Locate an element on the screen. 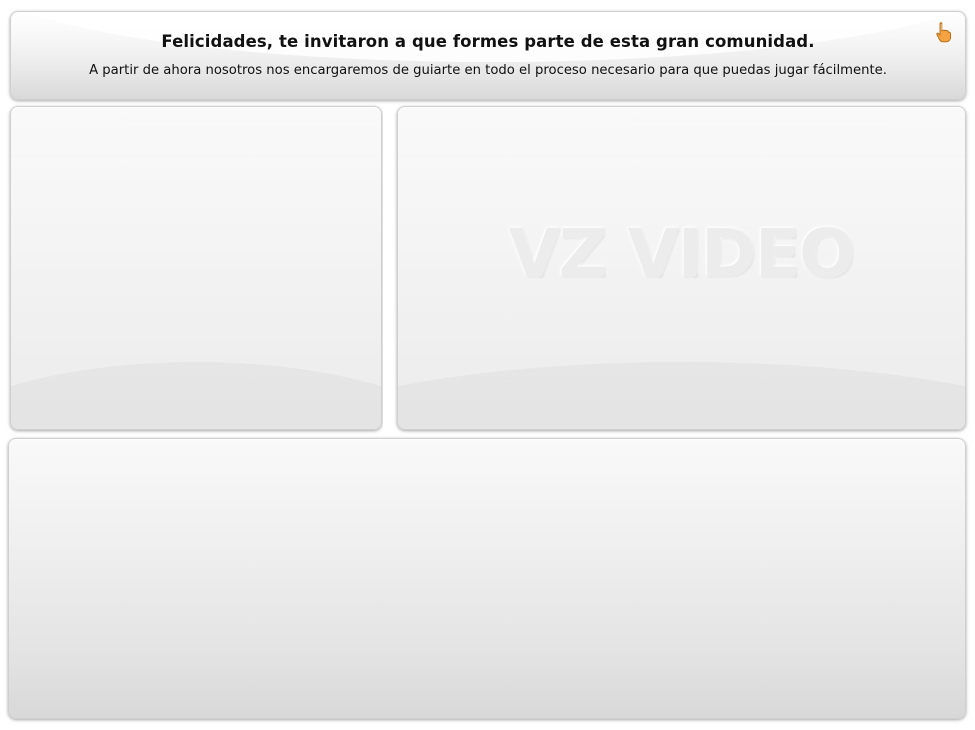 The height and width of the screenshot is (730, 975). pointing-hand-icon is located at coordinates (945, 32).